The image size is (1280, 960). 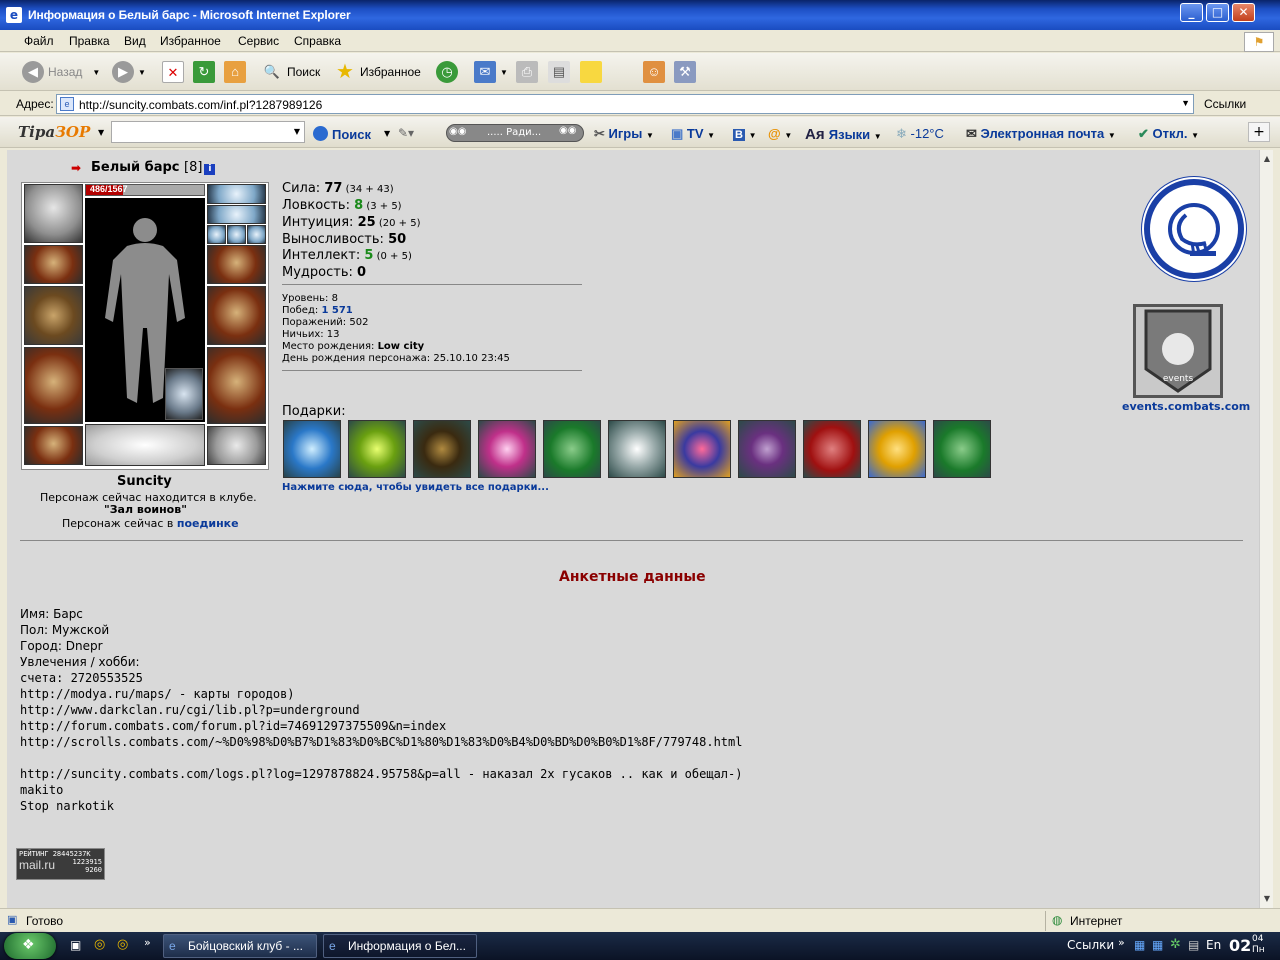 What do you see at coordinates (745, 133) in the screenshot?
I see `vk-button: B ▼` at bounding box center [745, 133].